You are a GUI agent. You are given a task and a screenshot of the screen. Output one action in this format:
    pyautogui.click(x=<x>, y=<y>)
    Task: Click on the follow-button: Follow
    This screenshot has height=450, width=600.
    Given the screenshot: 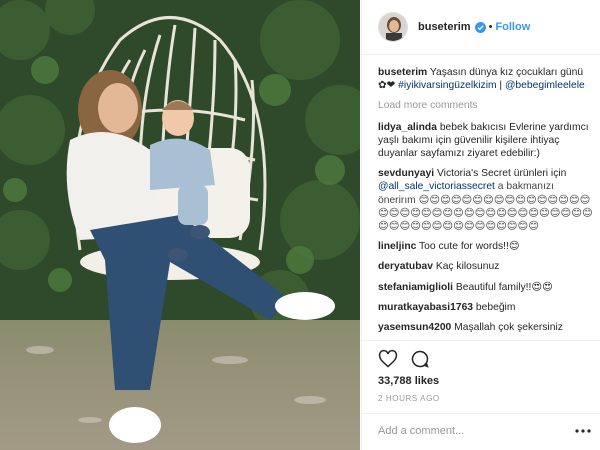 What is the action you would take?
    pyautogui.click(x=512, y=27)
    